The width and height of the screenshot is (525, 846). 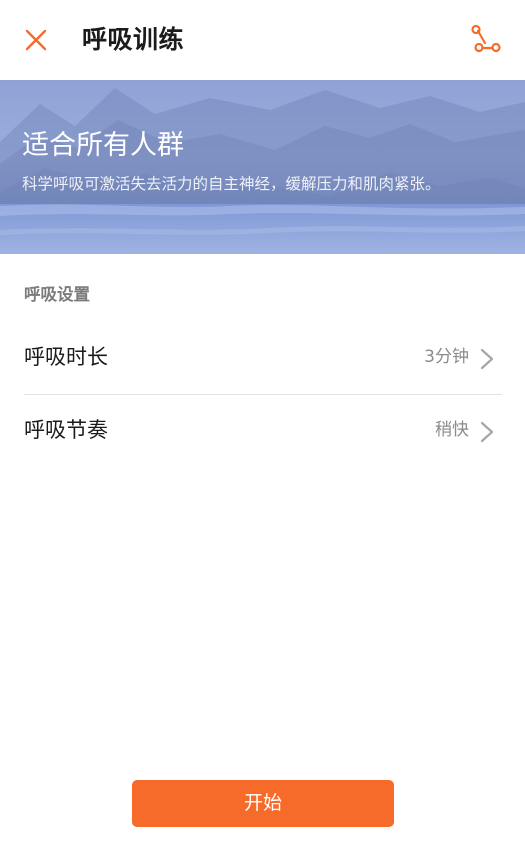 I want to click on banner-subtitle: 科学呼吸可激活失去活力的自主神经，缓解压力和肌肉紧张。, so click(x=231, y=184).